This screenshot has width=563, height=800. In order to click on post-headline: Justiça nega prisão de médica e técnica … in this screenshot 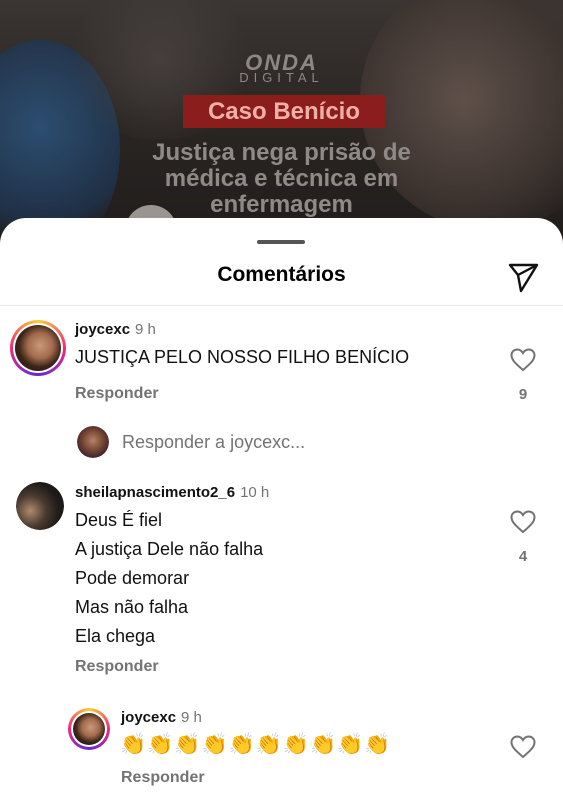, I will do `click(281, 179)`.